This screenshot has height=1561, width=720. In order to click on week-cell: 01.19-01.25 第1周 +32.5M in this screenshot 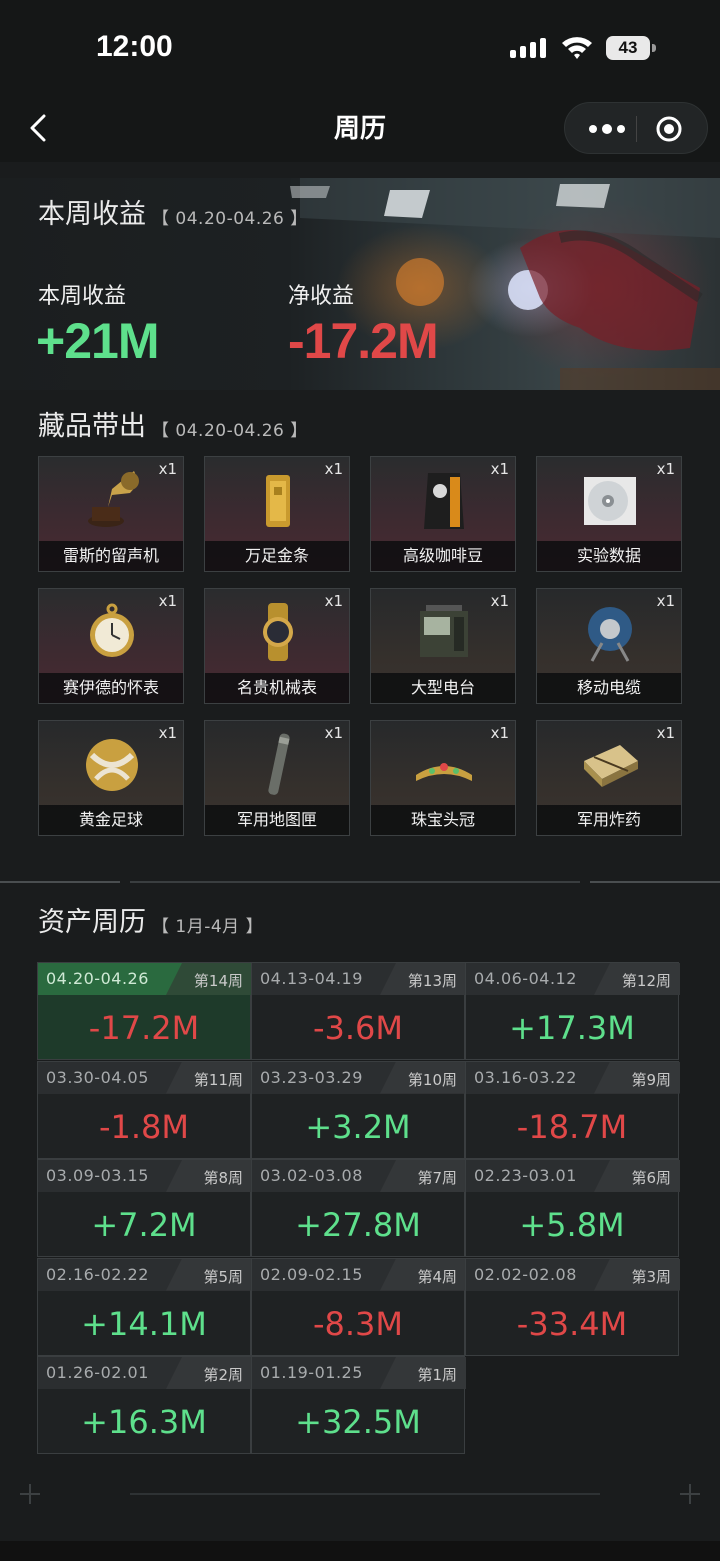, I will do `click(358, 1405)`.